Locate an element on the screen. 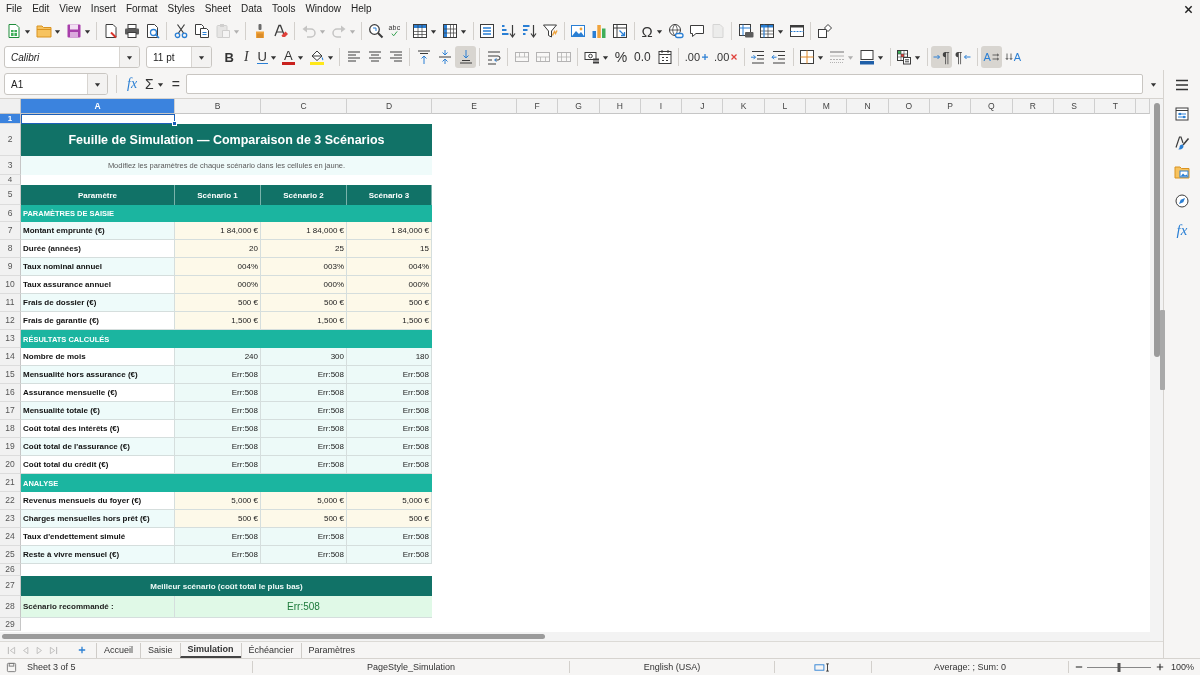 Image resolution: width=1200 pixels, height=675 pixels. font-color-button: A is located at coordinates (293, 57).